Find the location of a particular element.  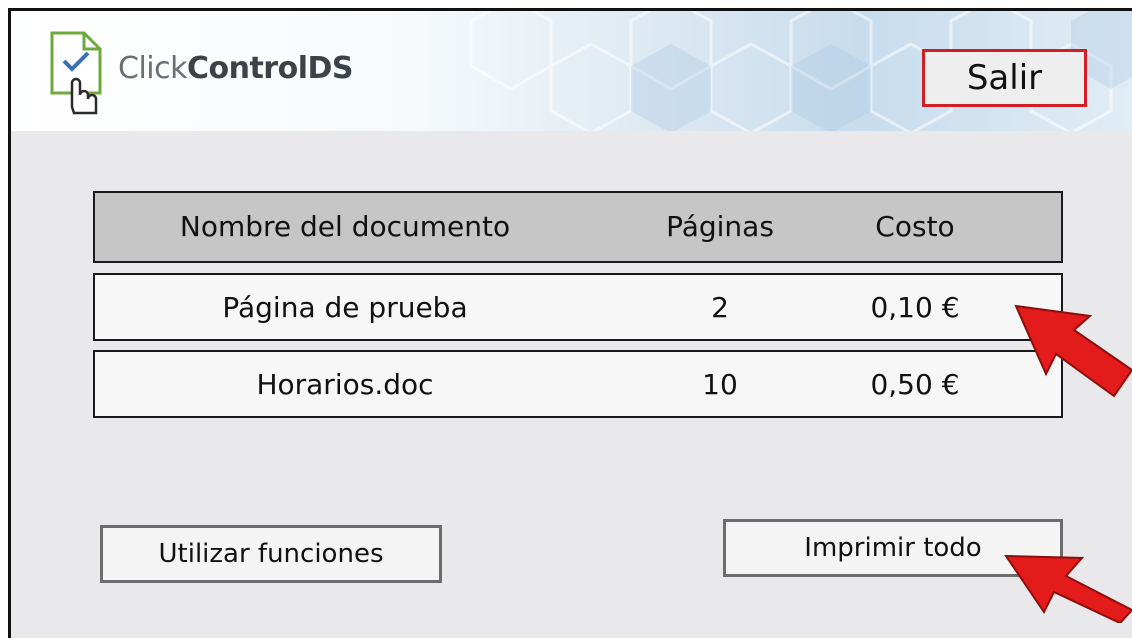

column-header-name: Nombre del documento is located at coordinates (345, 226).